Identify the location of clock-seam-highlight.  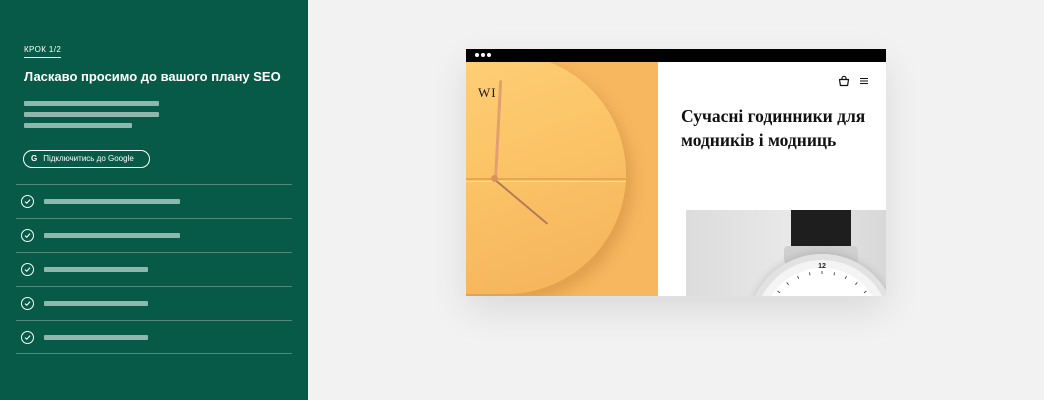
(546, 181).